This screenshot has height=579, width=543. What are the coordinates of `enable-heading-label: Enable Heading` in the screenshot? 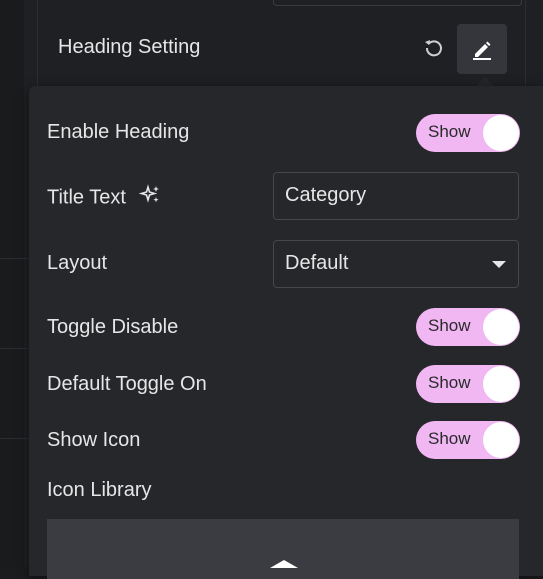 It's located at (118, 132).